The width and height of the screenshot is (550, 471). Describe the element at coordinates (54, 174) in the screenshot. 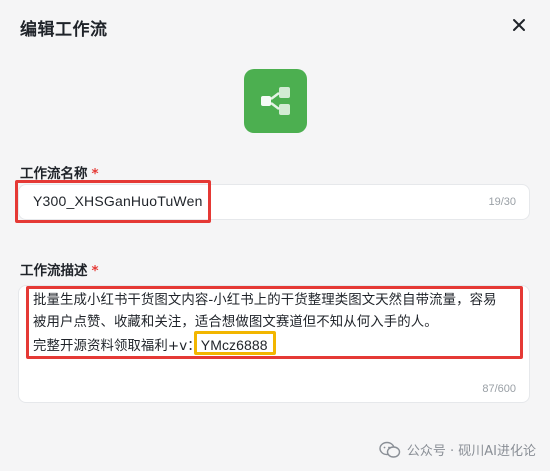

I see `workflow-name-label-text: 工作流名称` at that location.